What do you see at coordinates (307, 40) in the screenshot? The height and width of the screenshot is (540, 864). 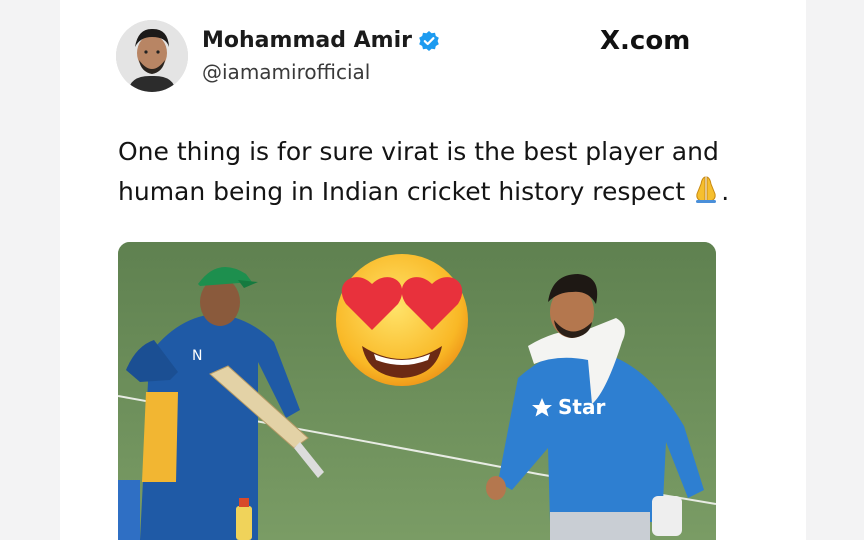 I see `author-name: Mohammad Amir` at bounding box center [307, 40].